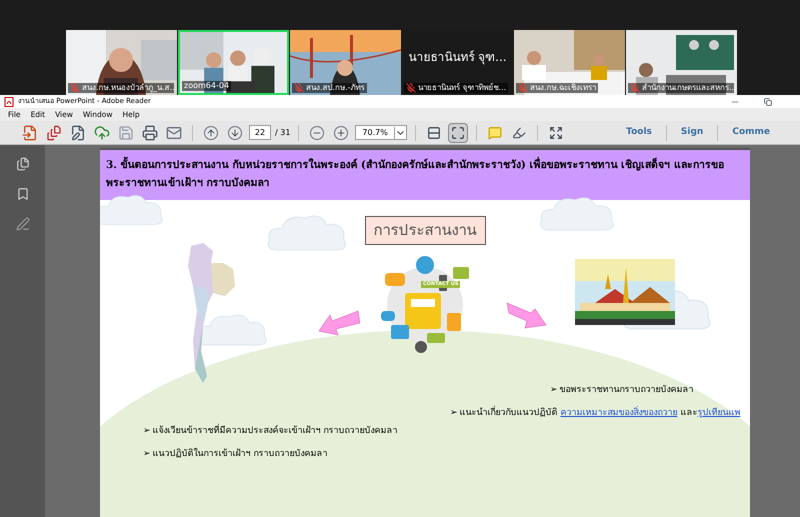 Image resolution: width=800 pixels, height=517 pixels. I want to click on bullet-text: ขอพระราชทานกราบถวายบังคมลา, so click(627, 390).